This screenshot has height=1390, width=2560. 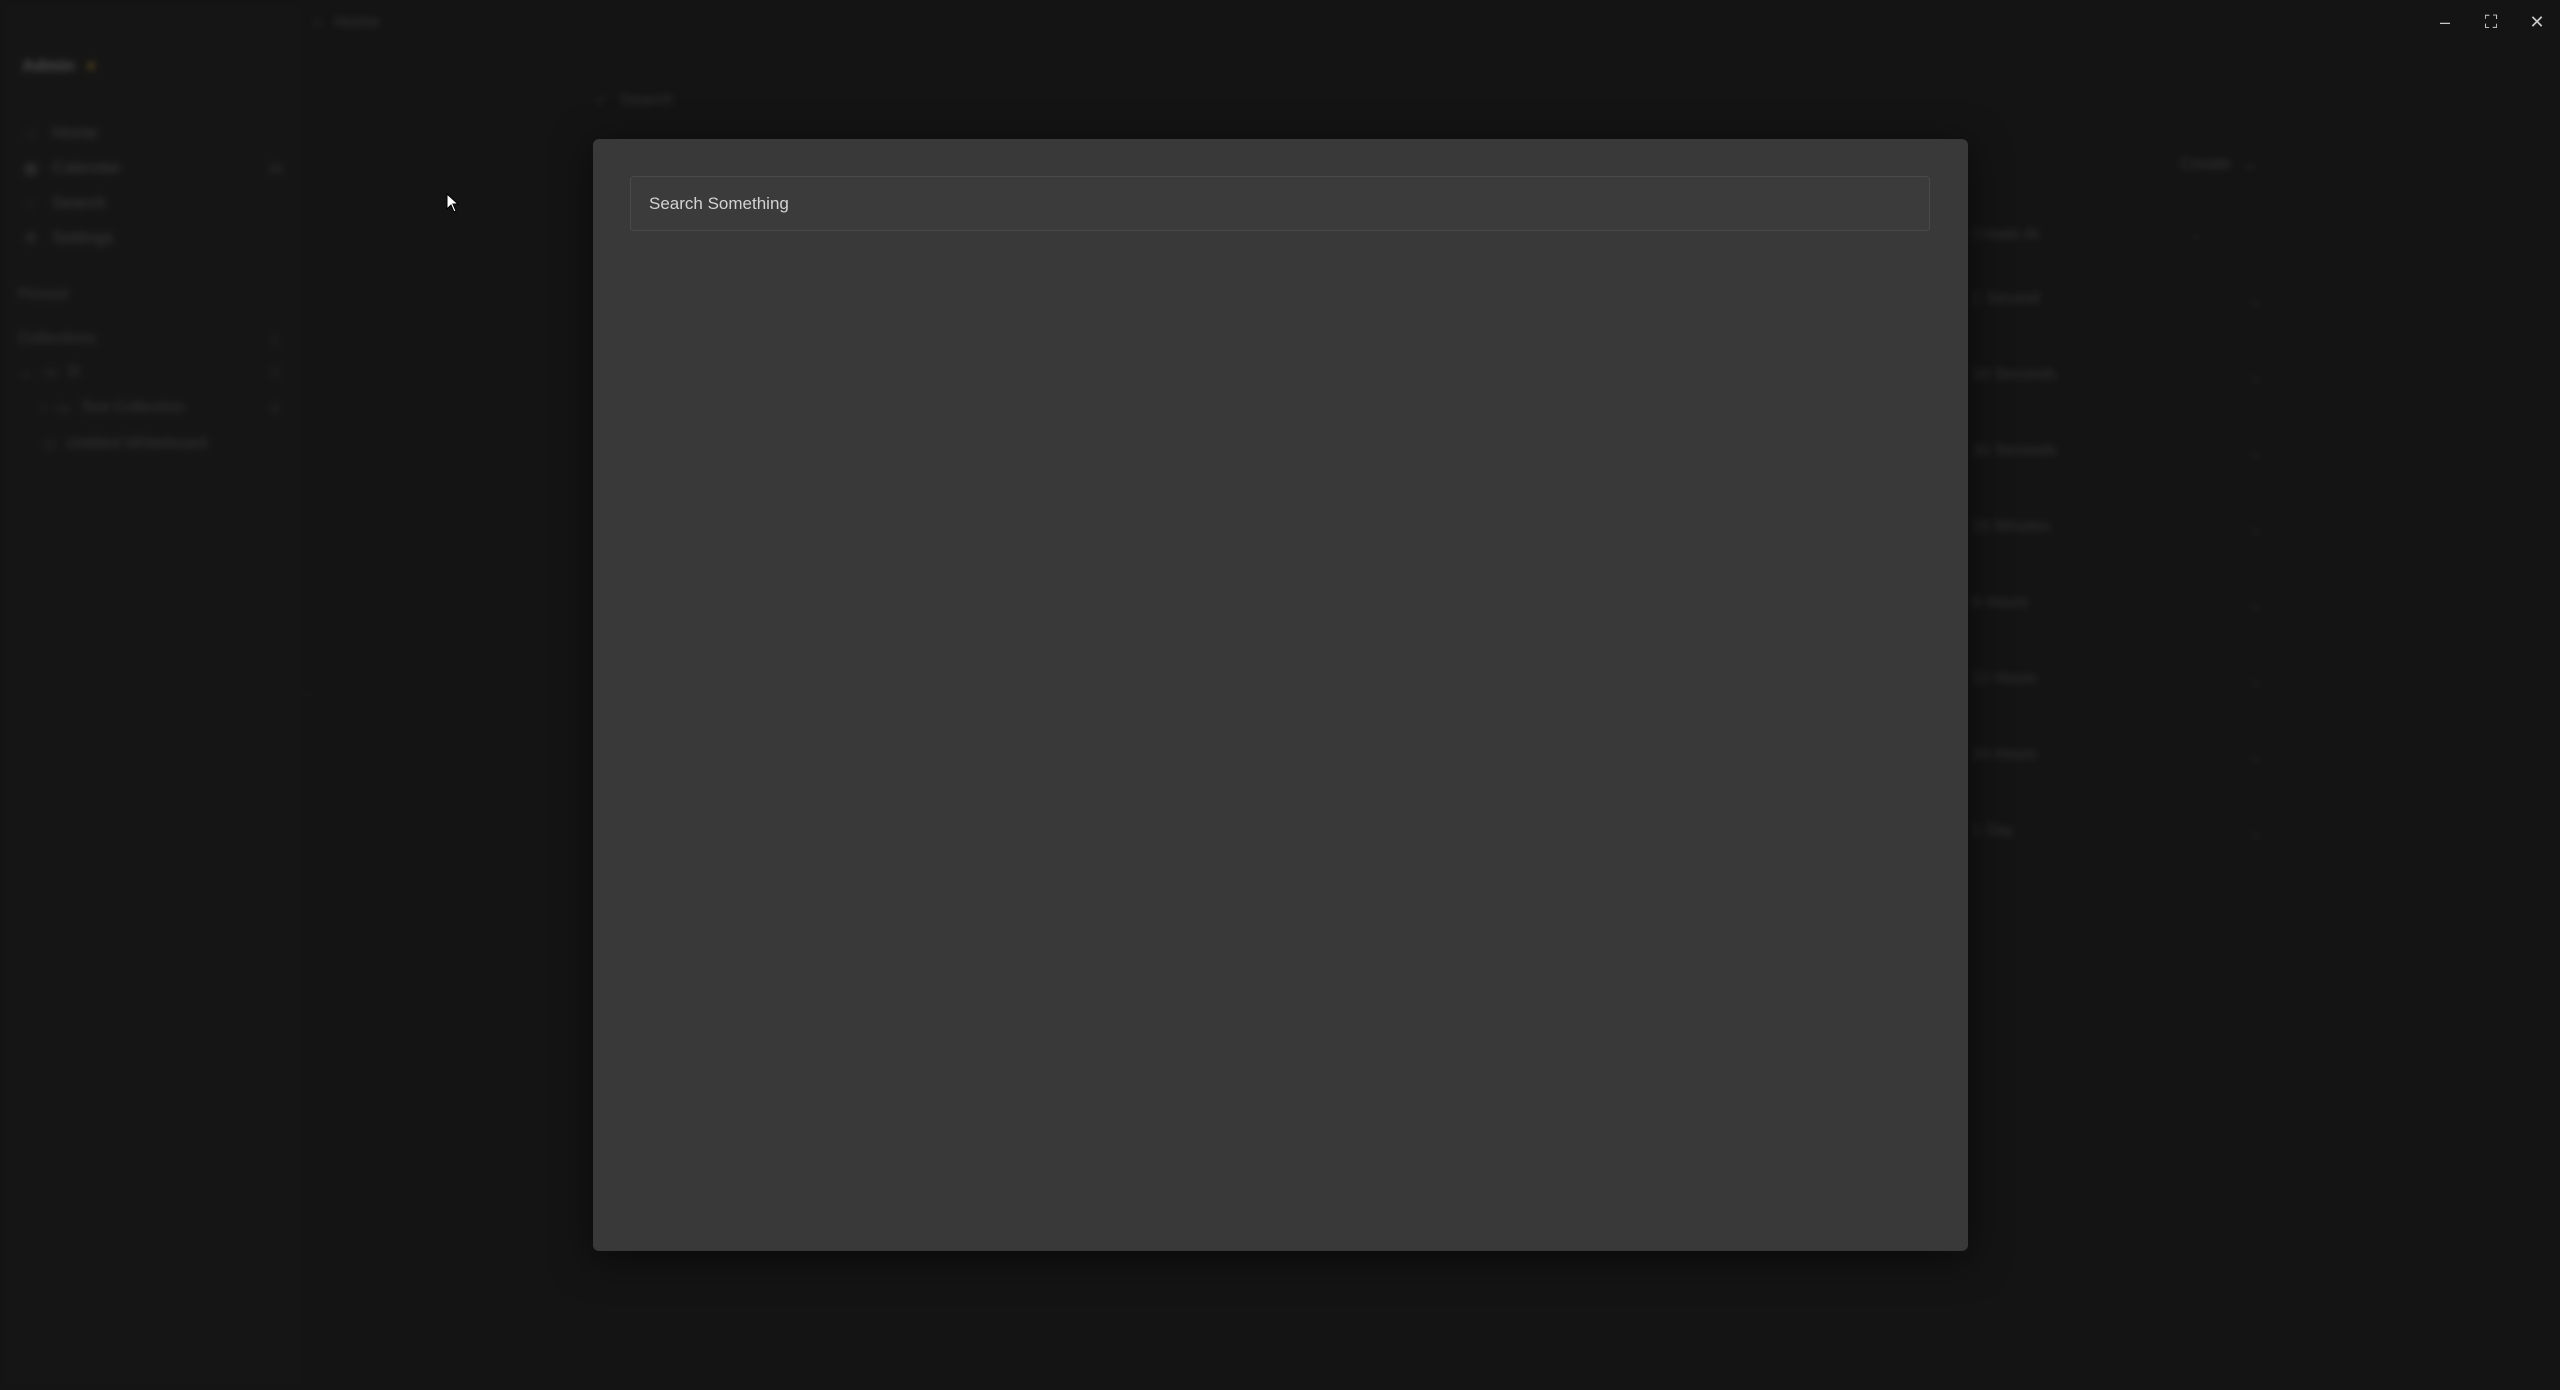 What do you see at coordinates (2537, 22) in the screenshot?
I see `close-icon: ✕` at bounding box center [2537, 22].